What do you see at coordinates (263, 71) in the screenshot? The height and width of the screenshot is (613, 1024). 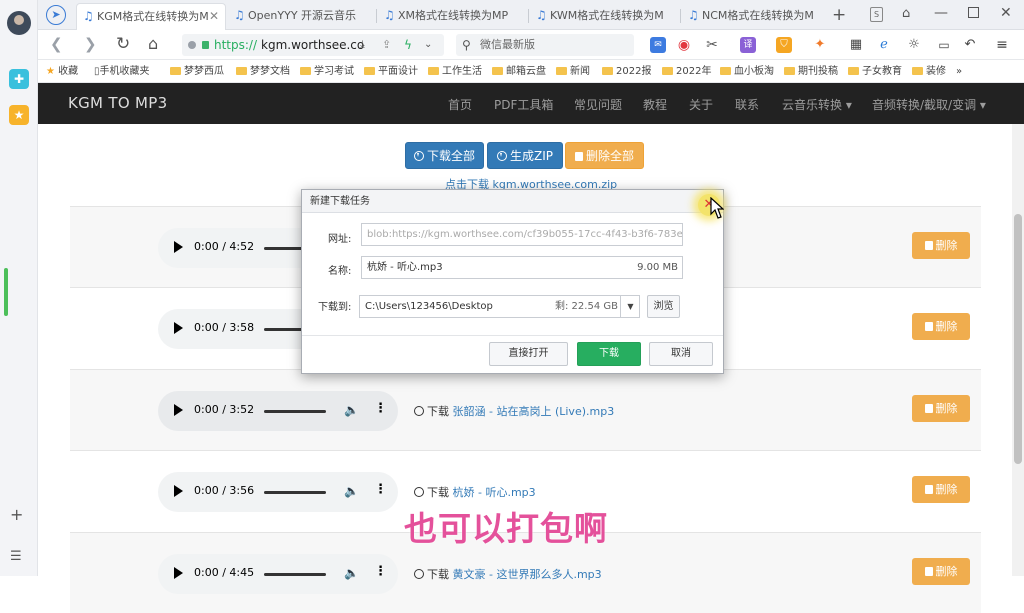 I see `bookmark-item: 梦梦文档` at bounding box center [263, 71].